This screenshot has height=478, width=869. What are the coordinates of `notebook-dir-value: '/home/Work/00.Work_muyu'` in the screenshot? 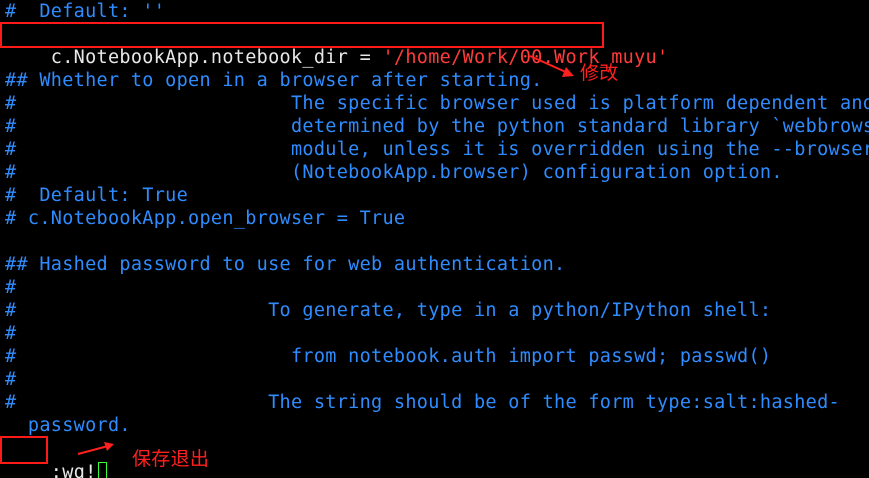 It's located at (525, 57).